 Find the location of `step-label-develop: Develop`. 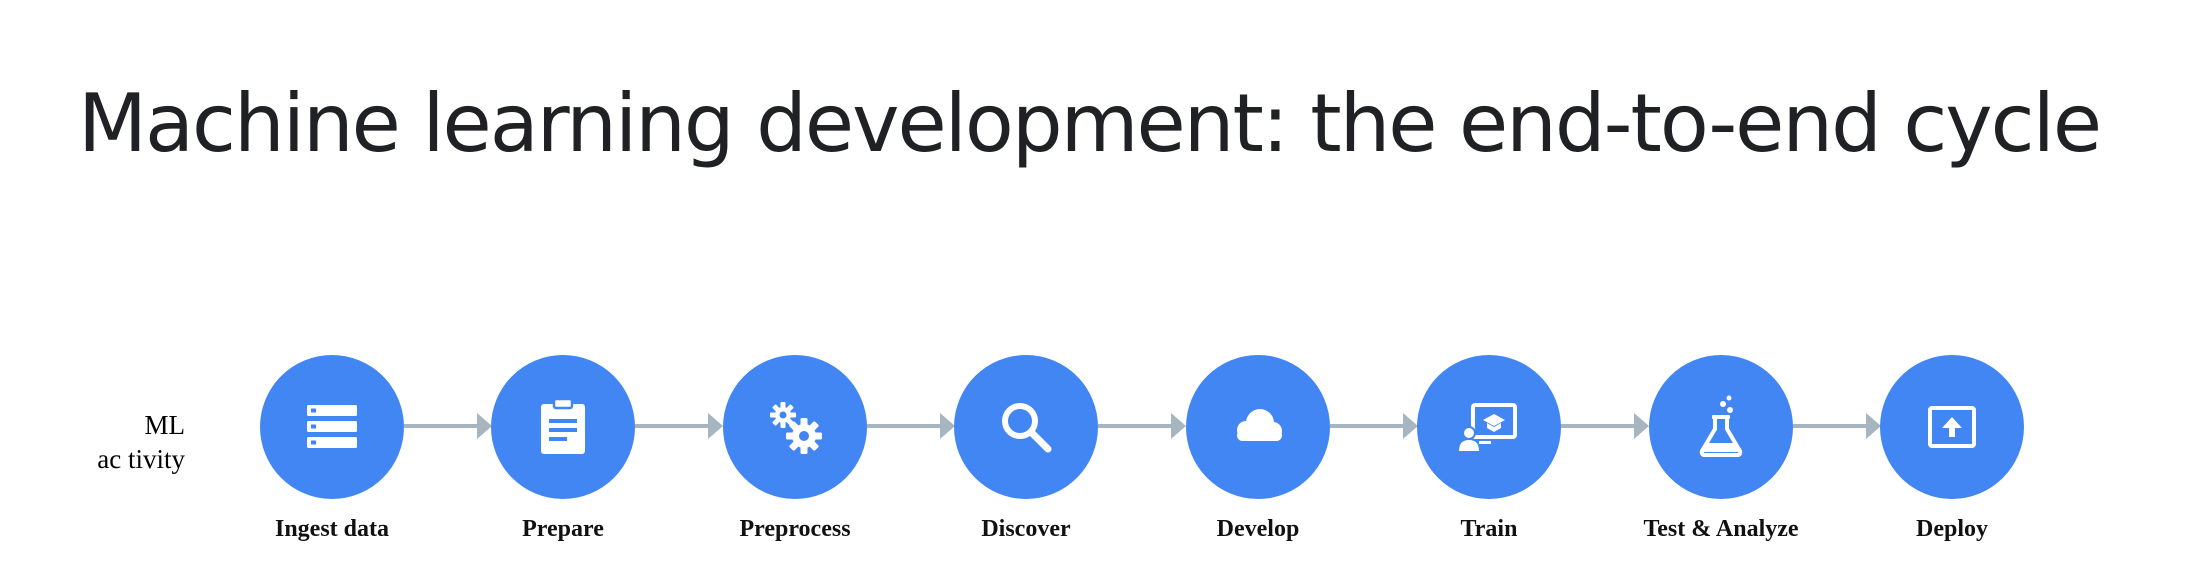

step-label-develop: Develop is located at coordinates (1258, 529).